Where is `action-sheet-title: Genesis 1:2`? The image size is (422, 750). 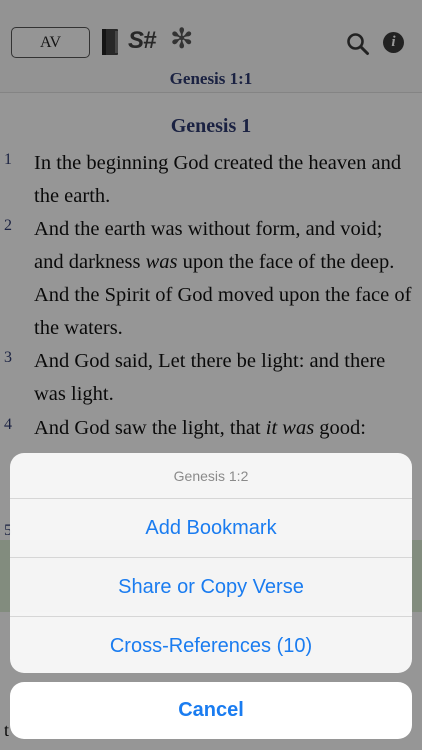
action-sheet-title: Genesis 1:2 is located at coordinates (211, 476).